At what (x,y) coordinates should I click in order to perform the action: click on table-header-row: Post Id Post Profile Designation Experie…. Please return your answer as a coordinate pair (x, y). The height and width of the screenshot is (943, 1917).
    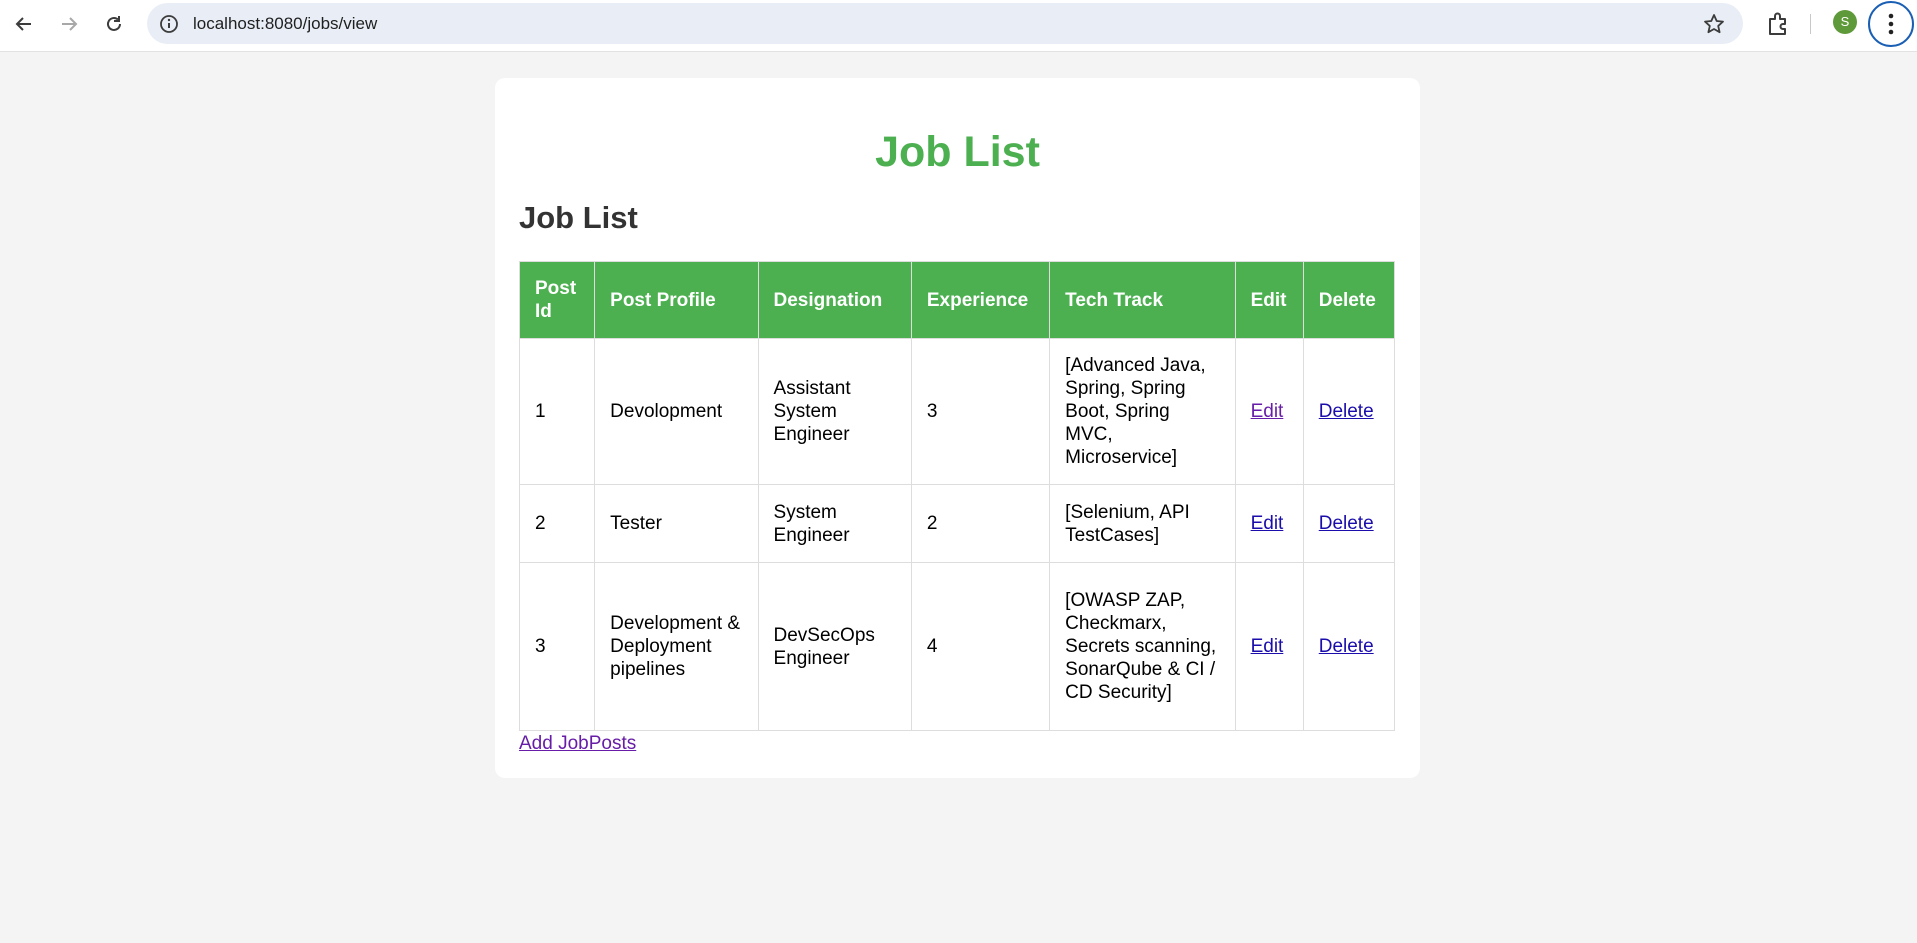
    Looking at the image, I should click on (957, 300).